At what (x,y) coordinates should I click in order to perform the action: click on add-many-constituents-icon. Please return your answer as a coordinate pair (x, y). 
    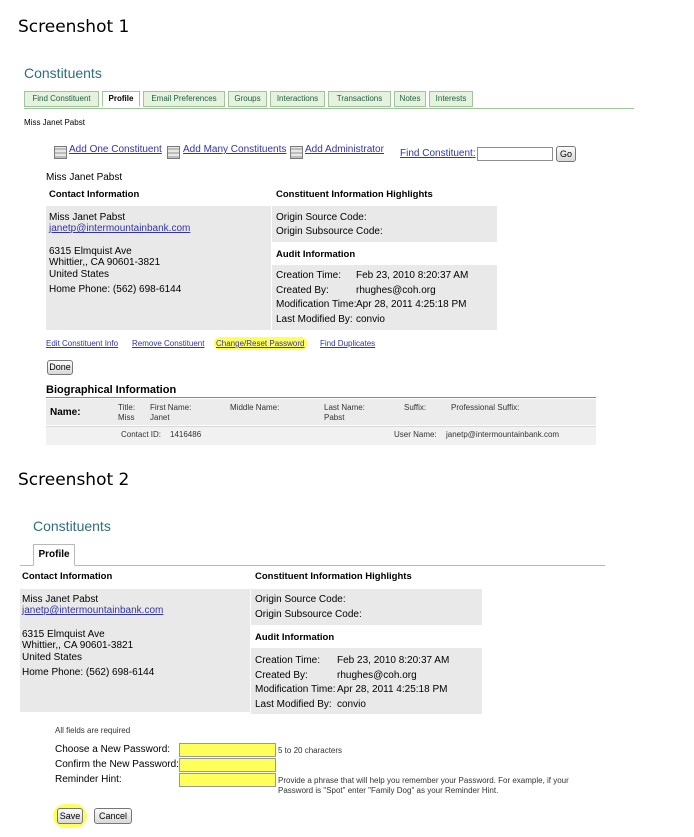
    Looking at the image, I should click on (173, 152).